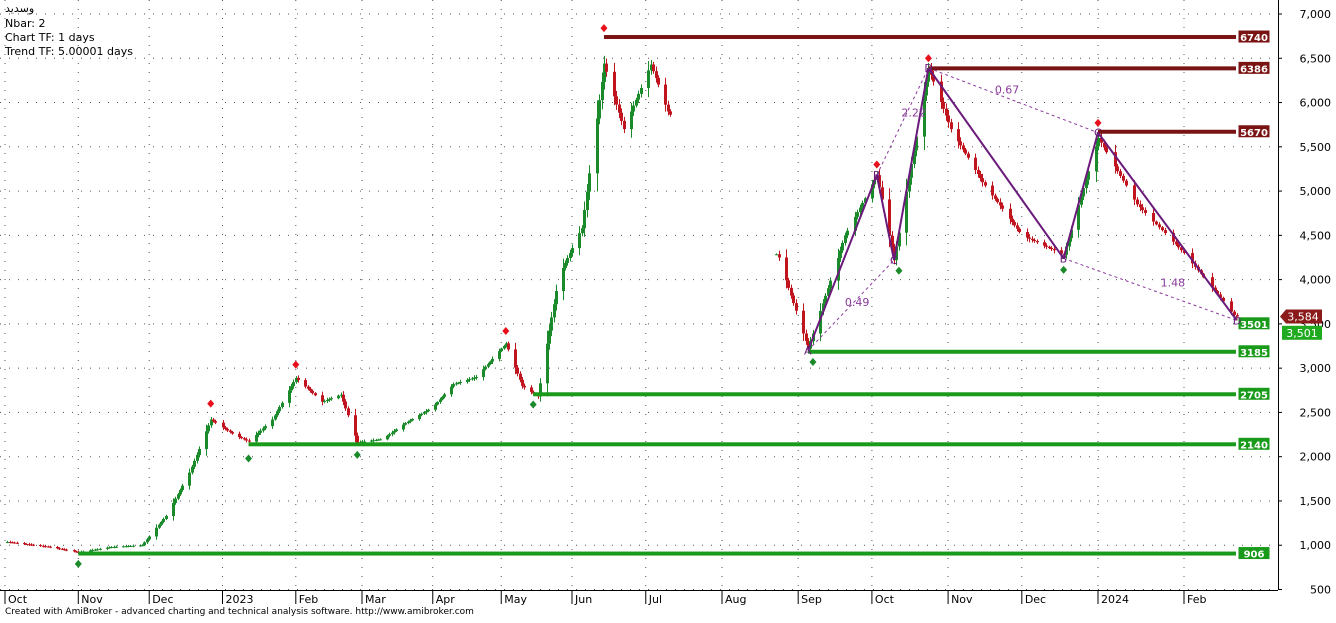 Image resolution: width=1336 pixels, height=623 pixels. I want to click on y-tick-label: 5,500, so click(1316, 147).